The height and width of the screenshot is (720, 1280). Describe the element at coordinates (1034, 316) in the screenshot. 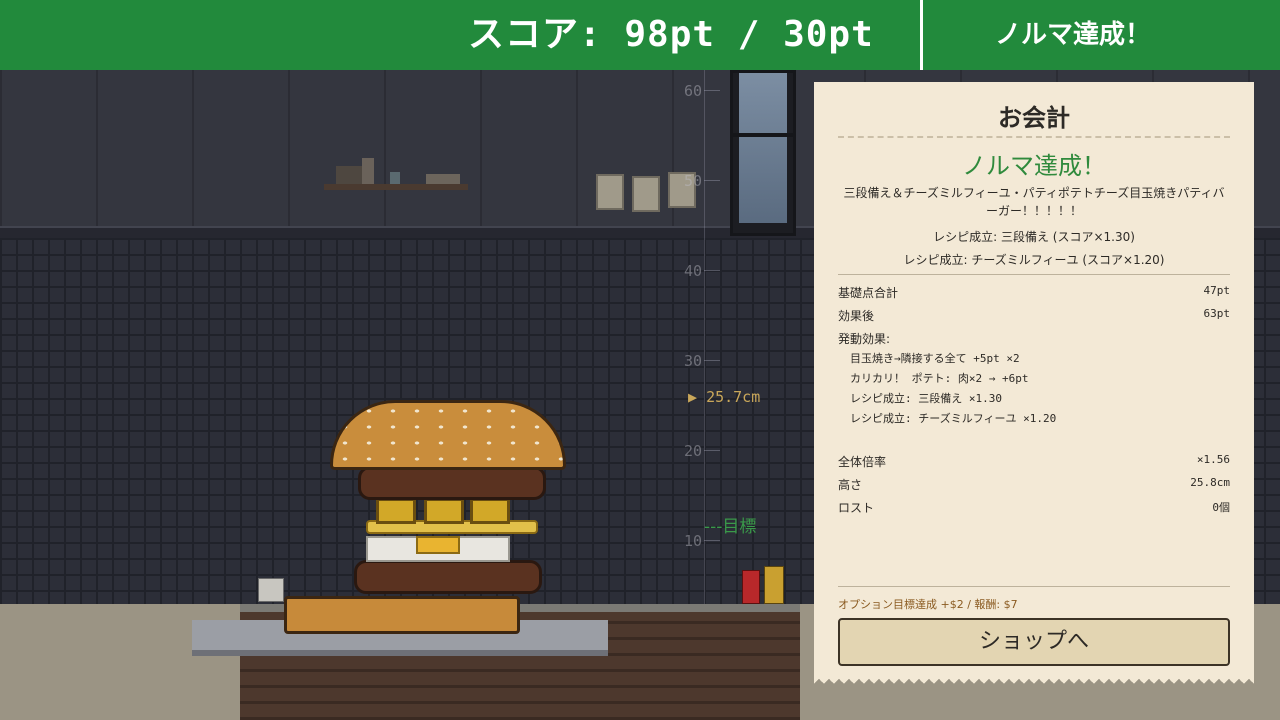

I see `after-effects-row: 効果後 63pt` at that location.